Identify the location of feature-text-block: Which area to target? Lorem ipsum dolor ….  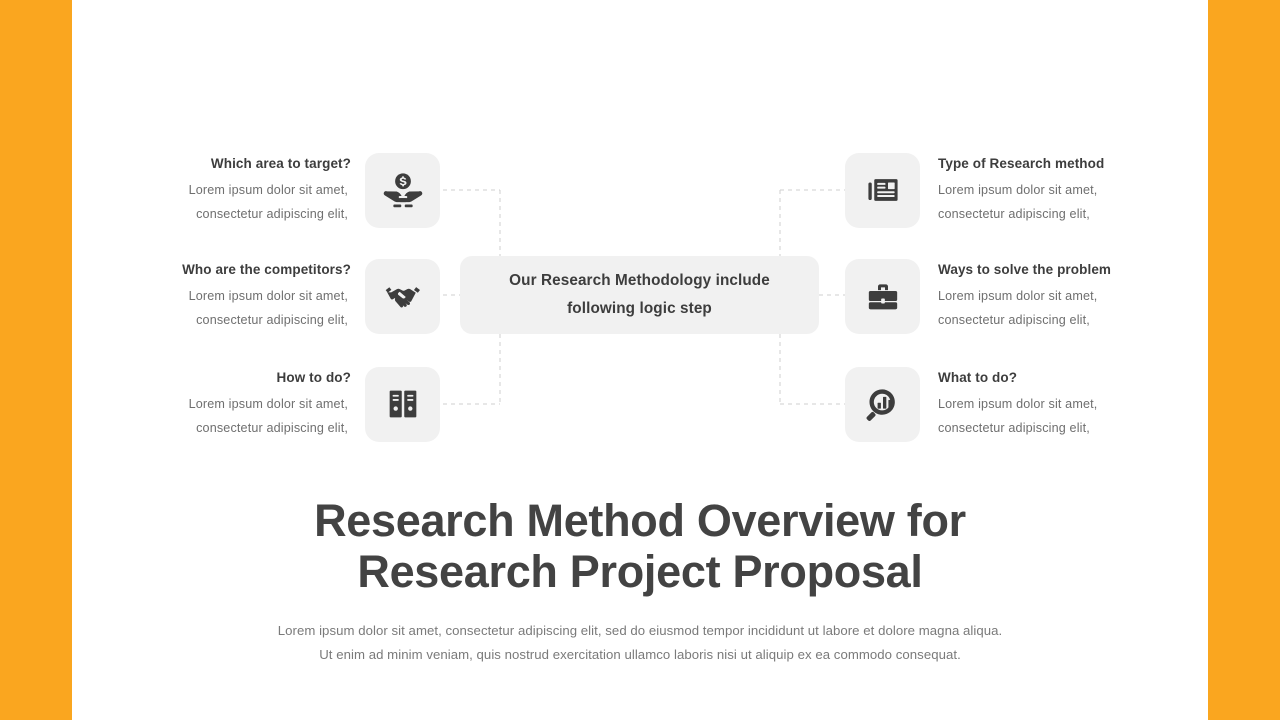
(249, 190).